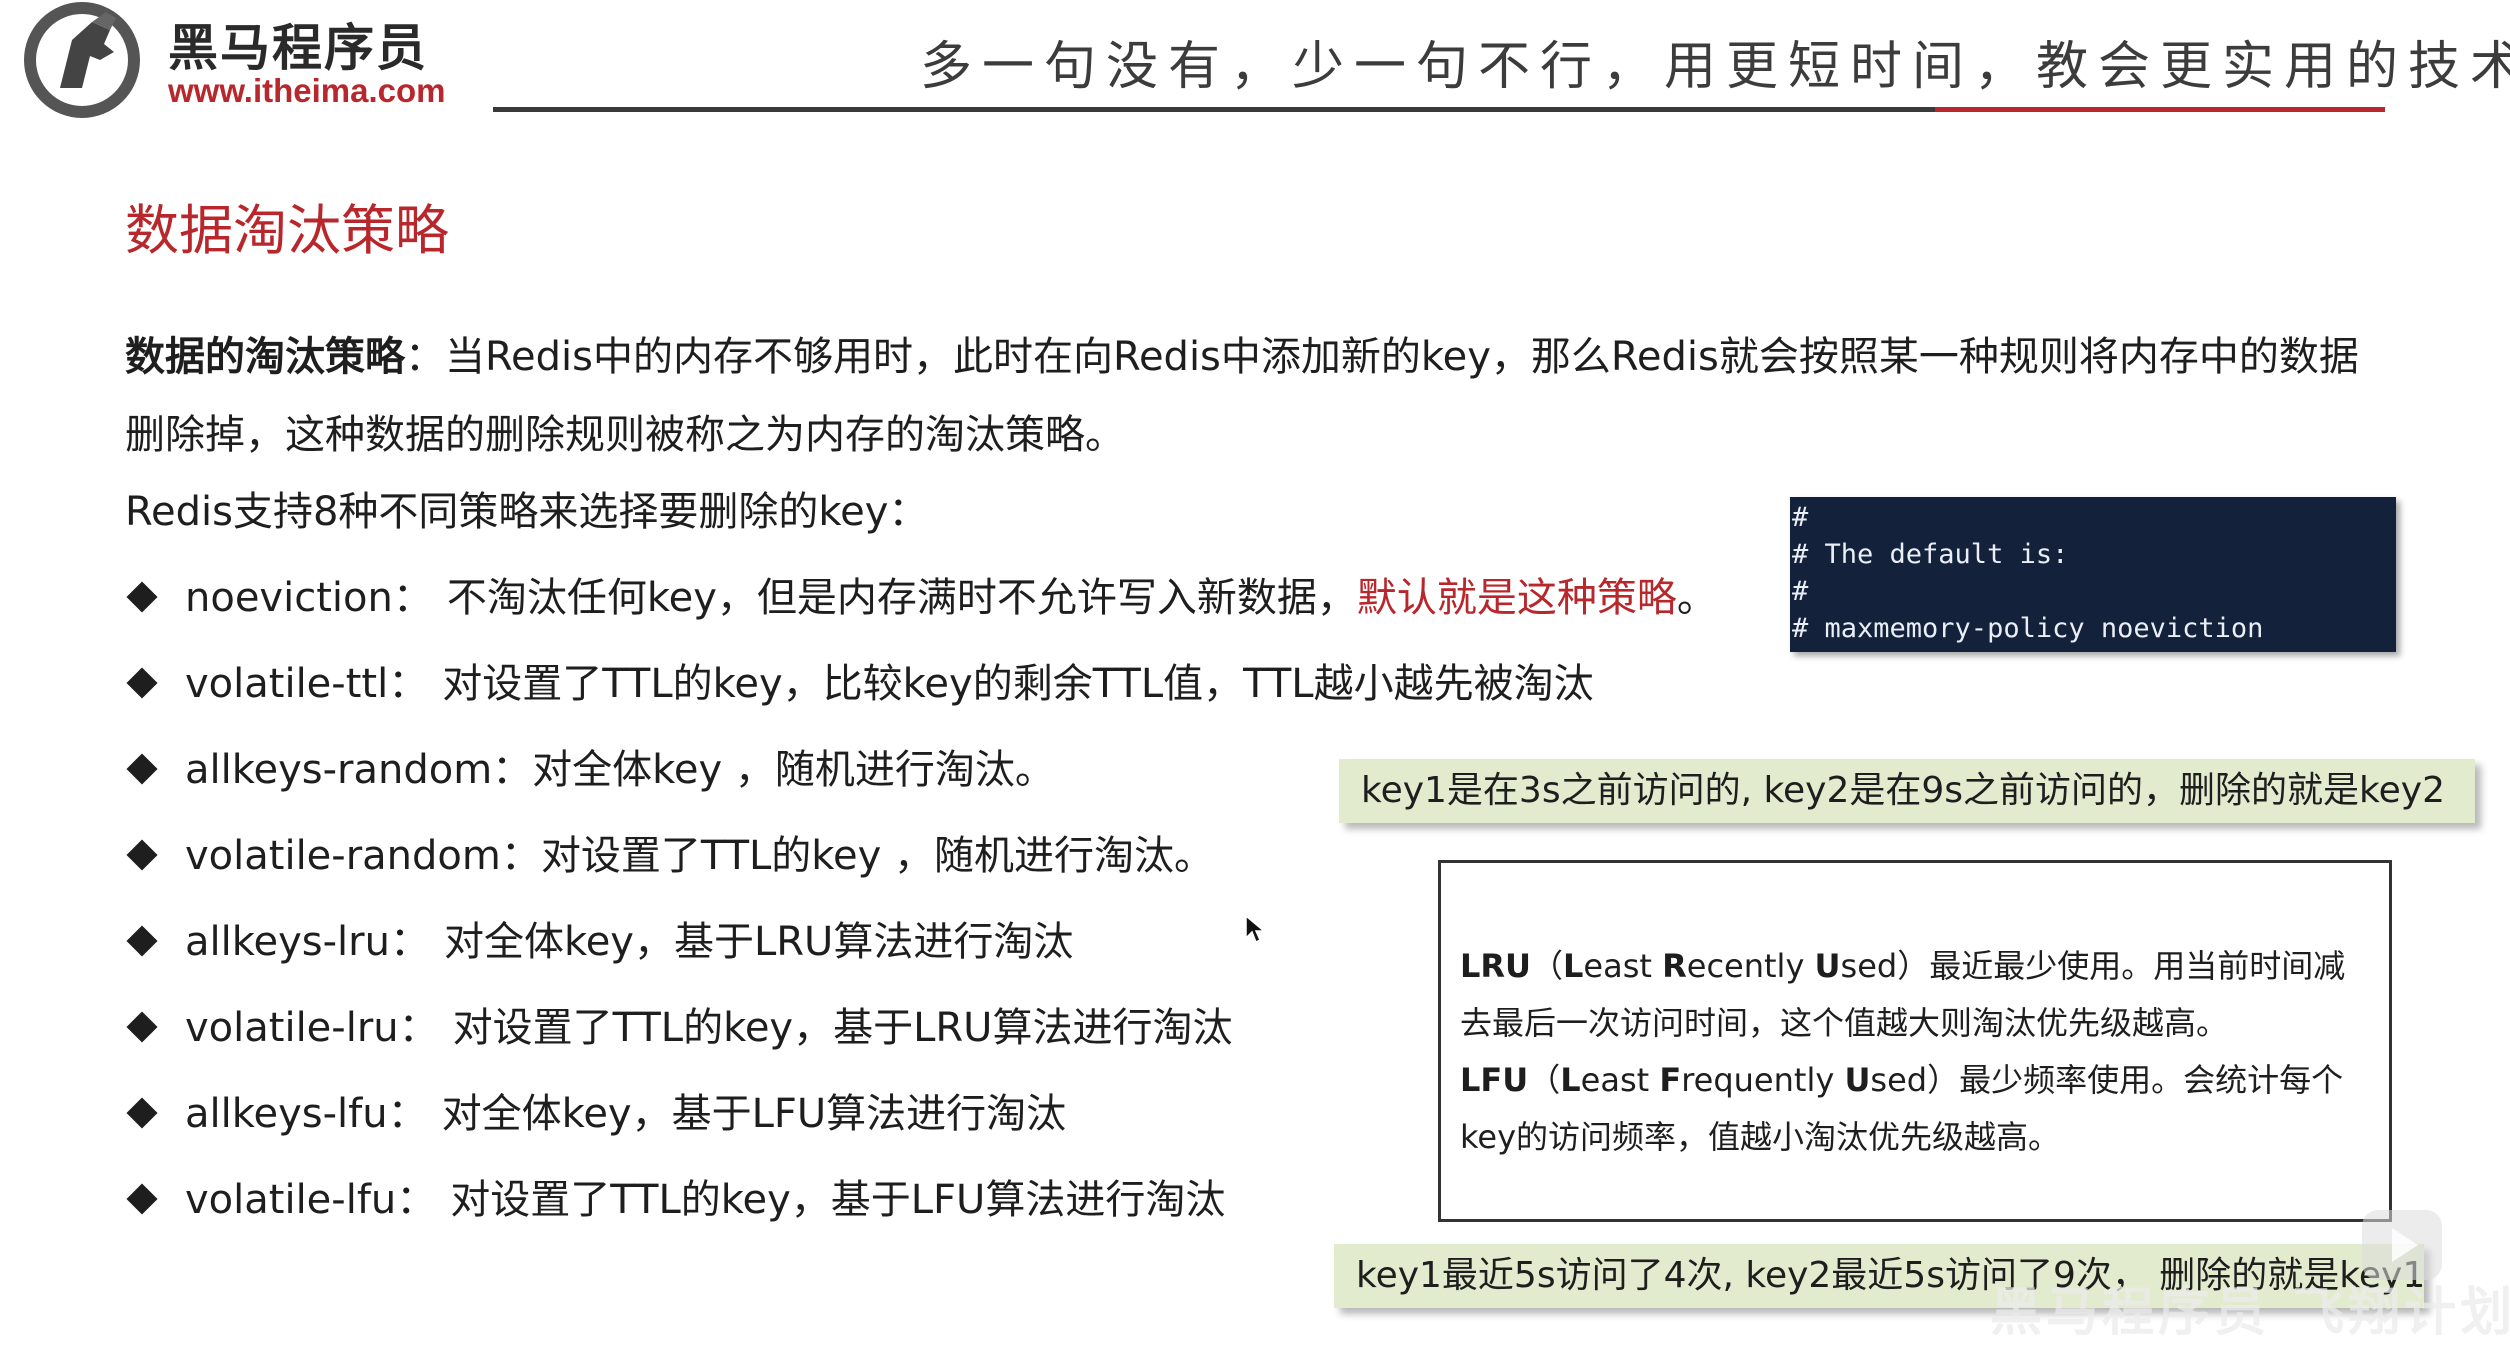  I want to click on policy-name: allkeys-lru：, so click(307, 942).